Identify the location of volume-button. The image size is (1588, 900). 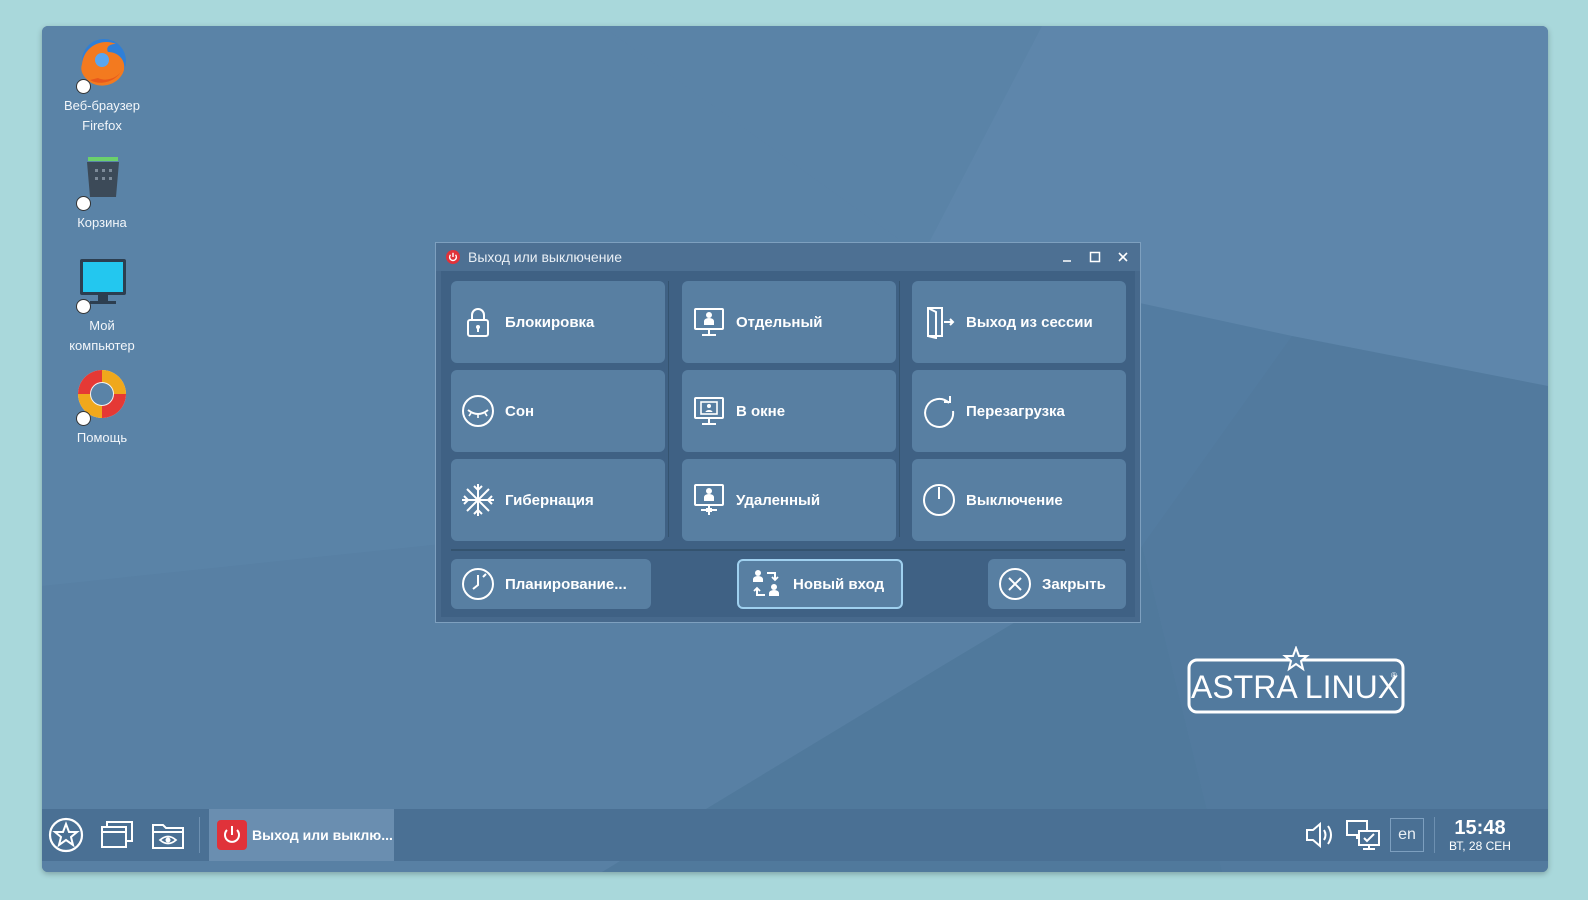
(1320, 835).